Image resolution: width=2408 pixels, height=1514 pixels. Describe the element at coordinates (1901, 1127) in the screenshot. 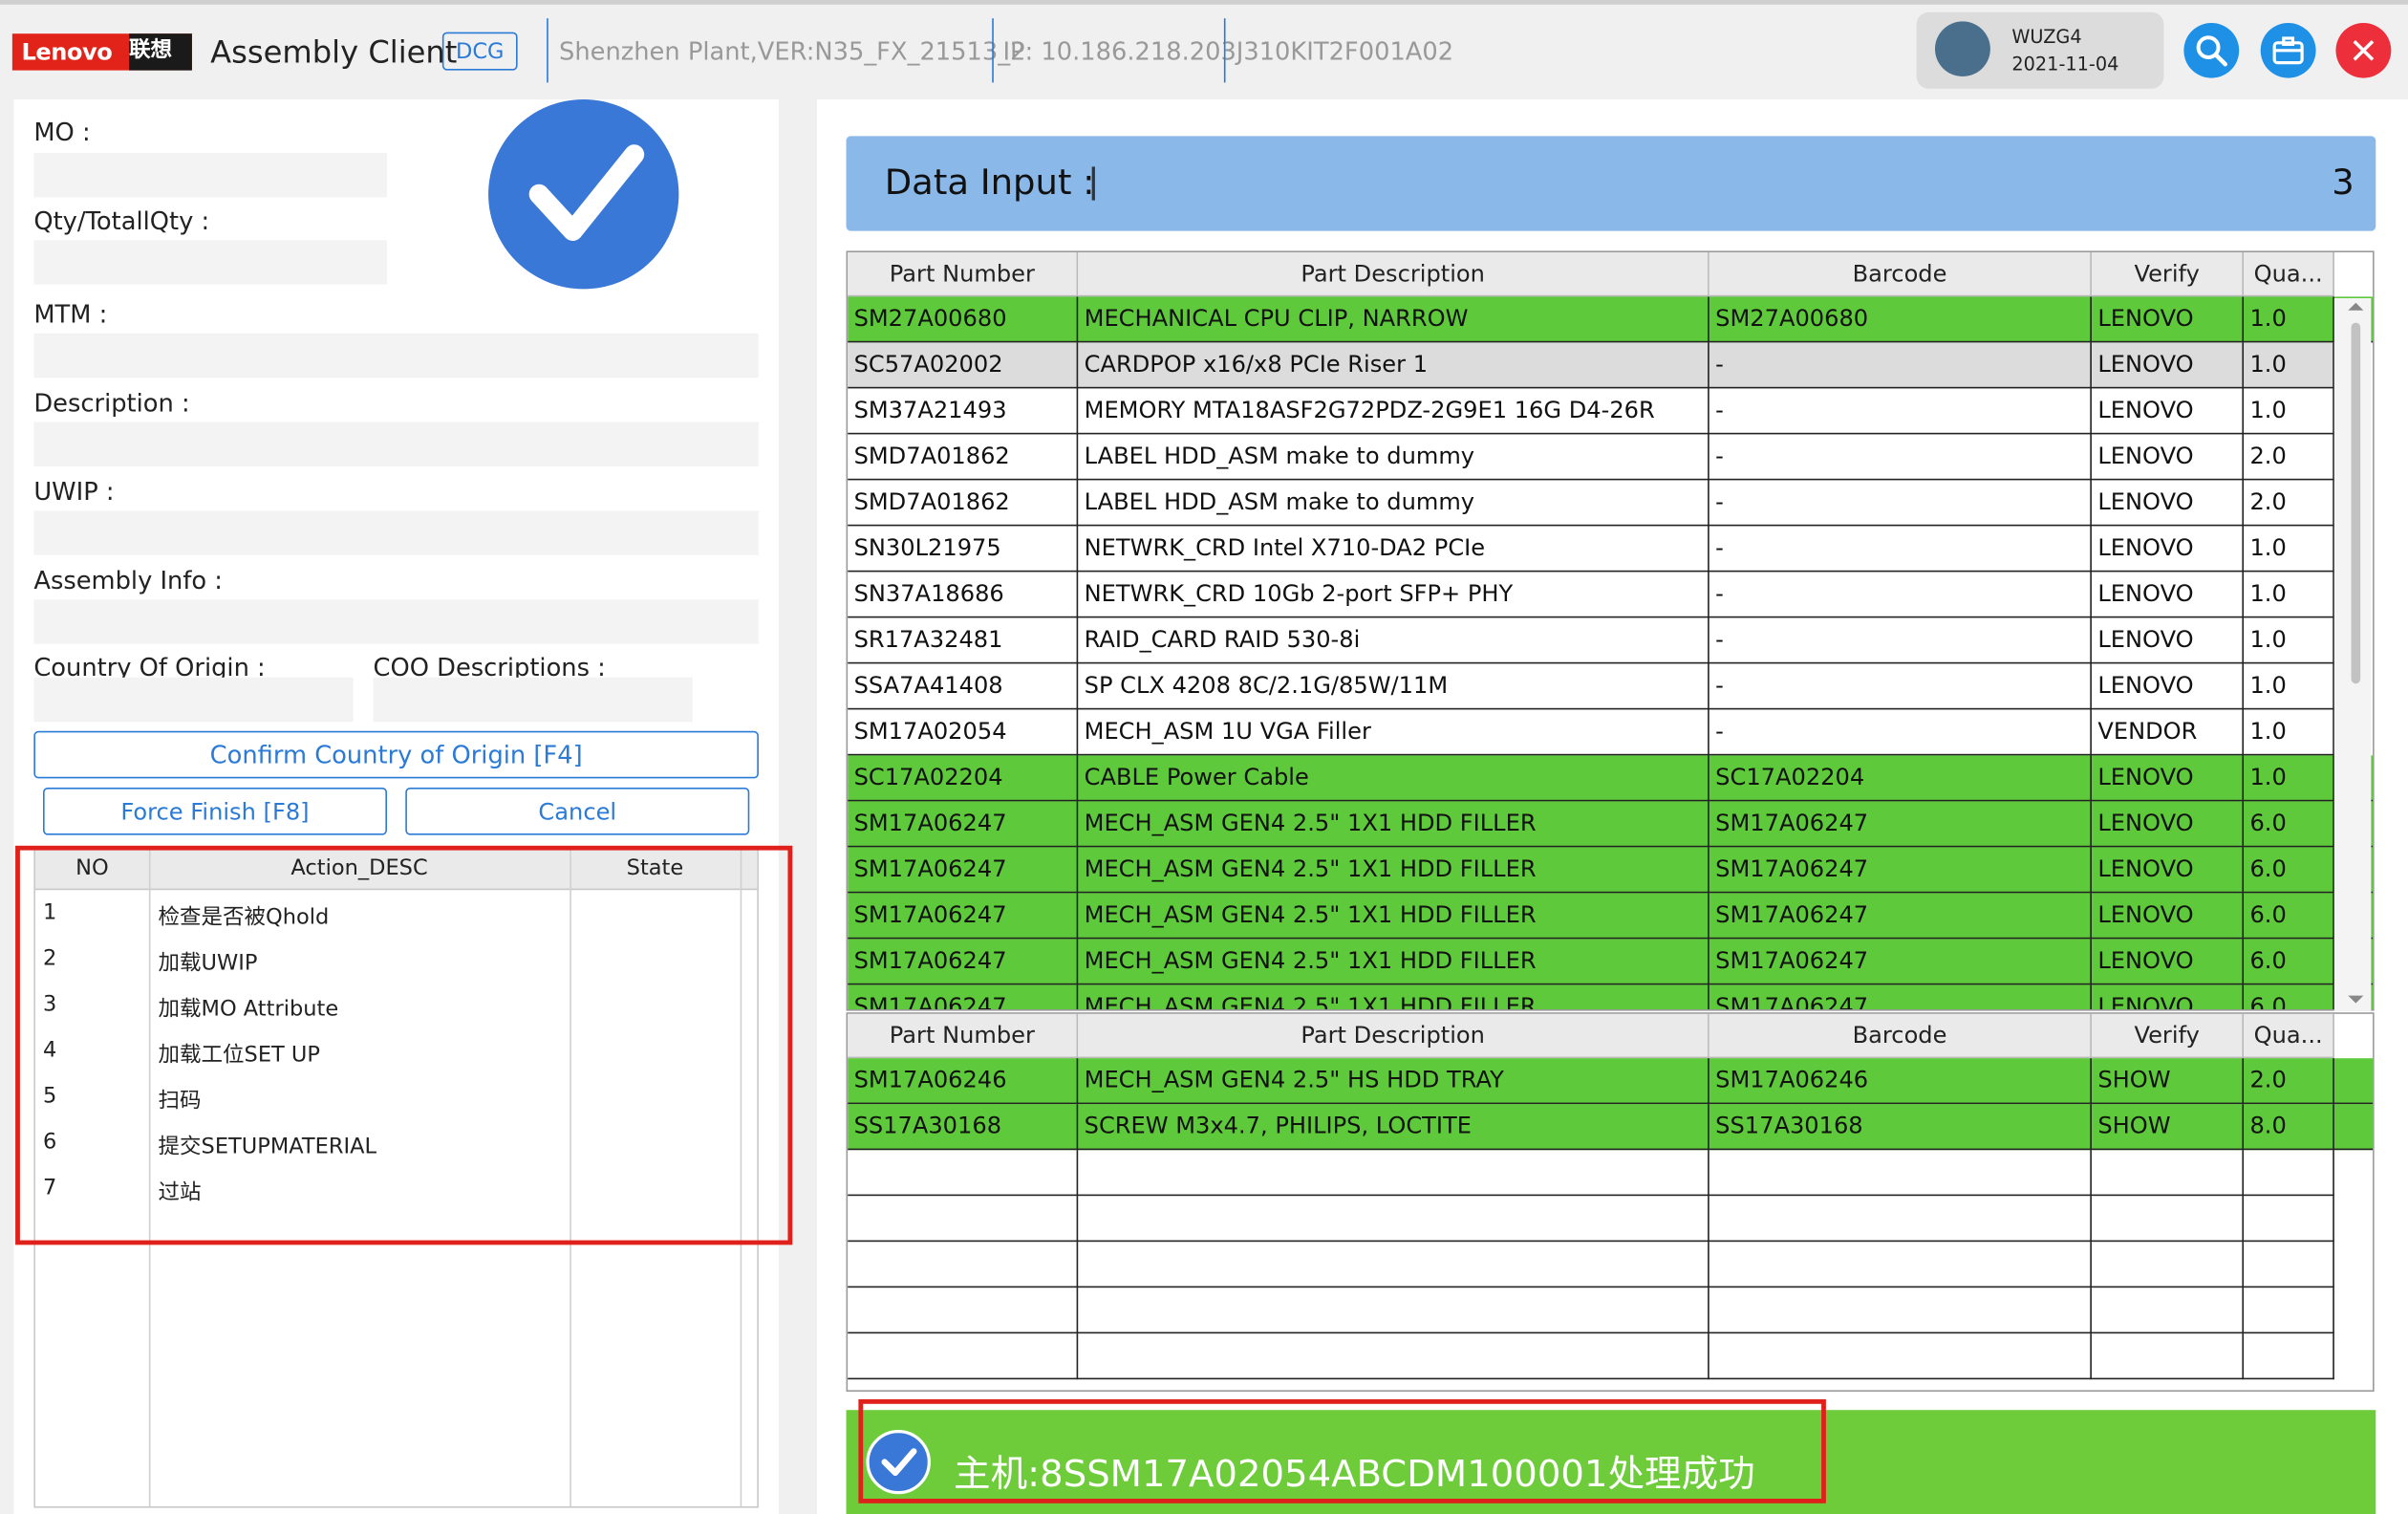

I see `cell-barcode: SS17A30168` at that location.